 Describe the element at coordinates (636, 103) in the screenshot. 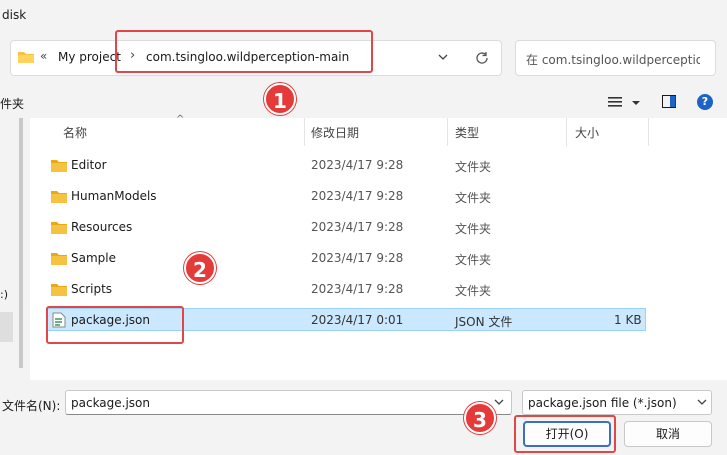

I see `view-dropdown-icon` at that location.